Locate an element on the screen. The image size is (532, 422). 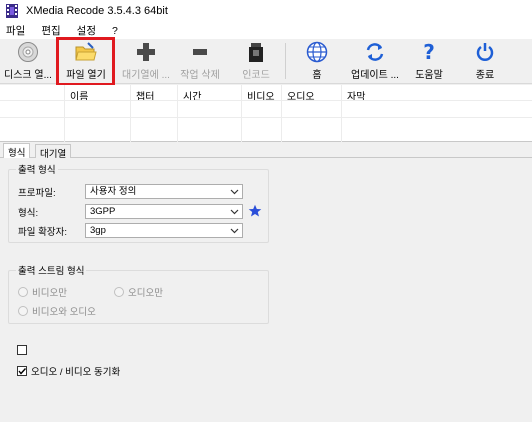
profile-value: 사용자 정의 is located at coordinates (113, 191).